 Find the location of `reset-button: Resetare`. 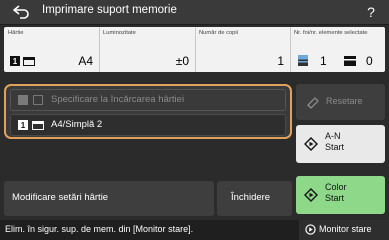

reset-button: Resetare is located at coordinates (340, 102).